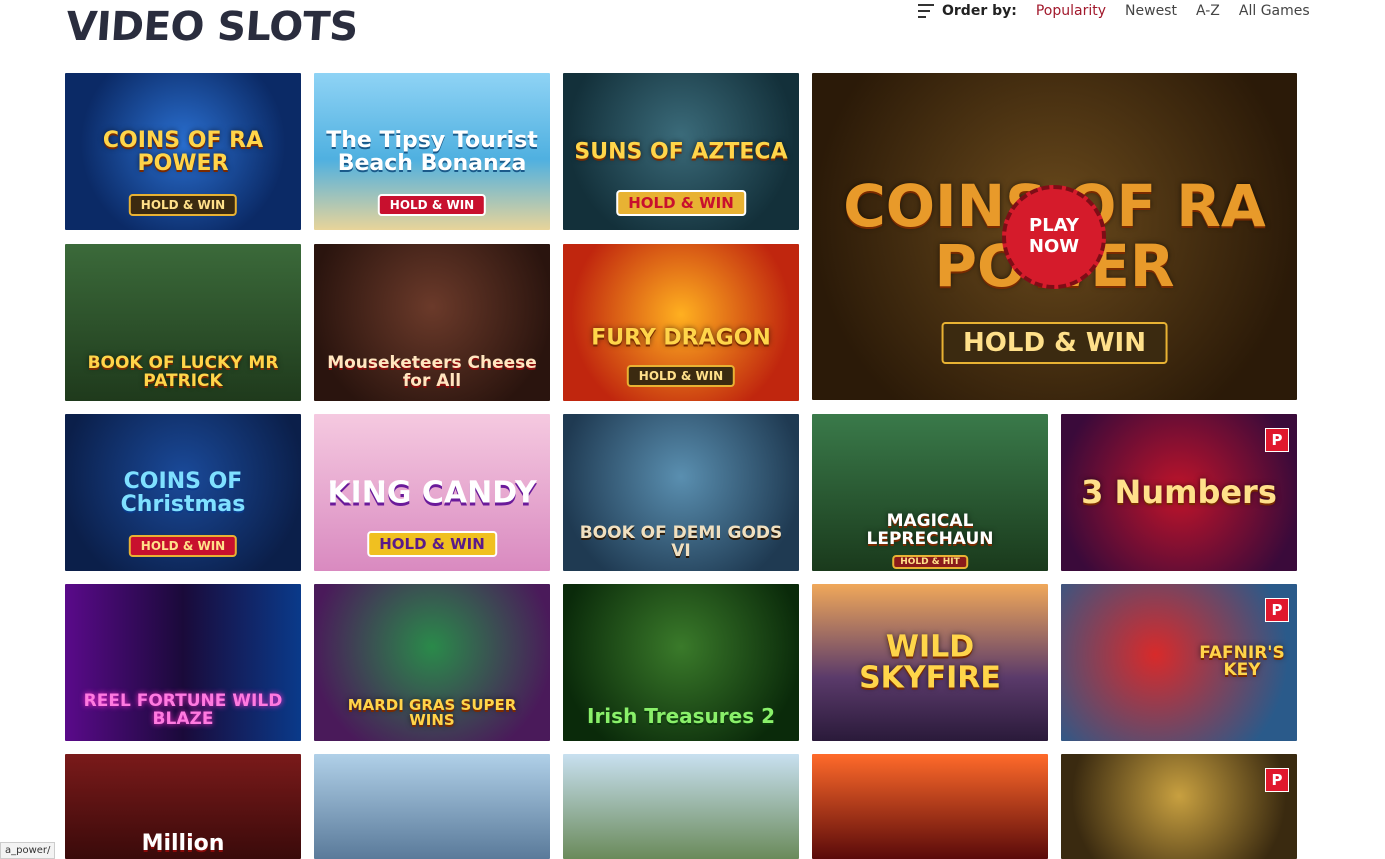 The image size is (1385, 859). I want to click on sort-a-z-link: A-Z, so click(1208, 11).